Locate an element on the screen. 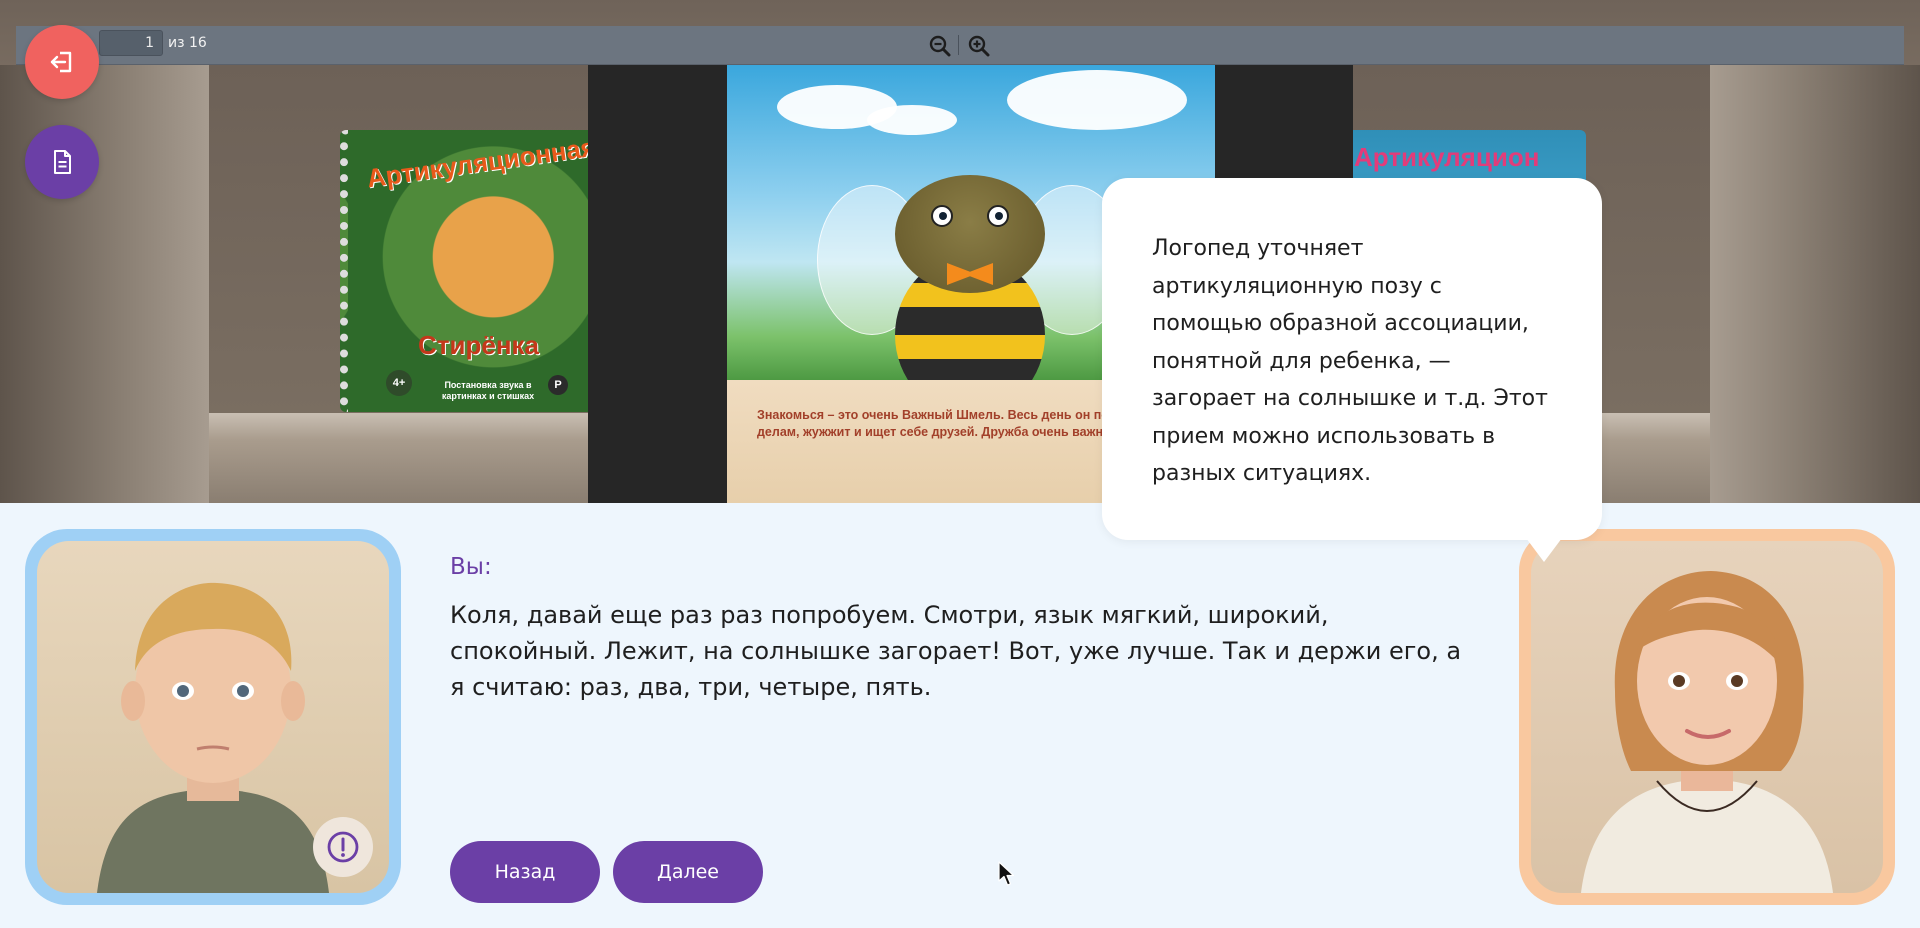 The image size is (1920, 928). speaker-label: Вы: is located at coordinates (471, 567).